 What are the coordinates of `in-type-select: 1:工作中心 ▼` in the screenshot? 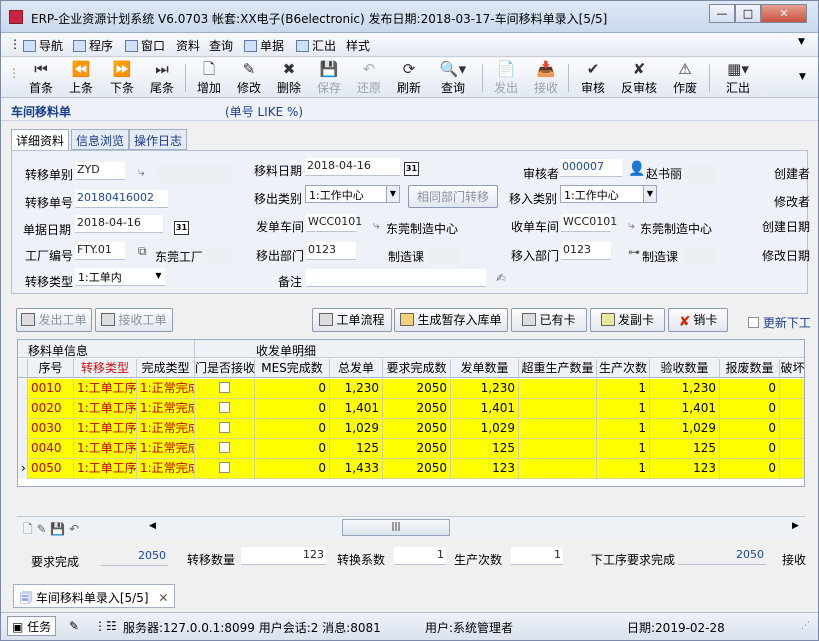 It's located at (608, 194).